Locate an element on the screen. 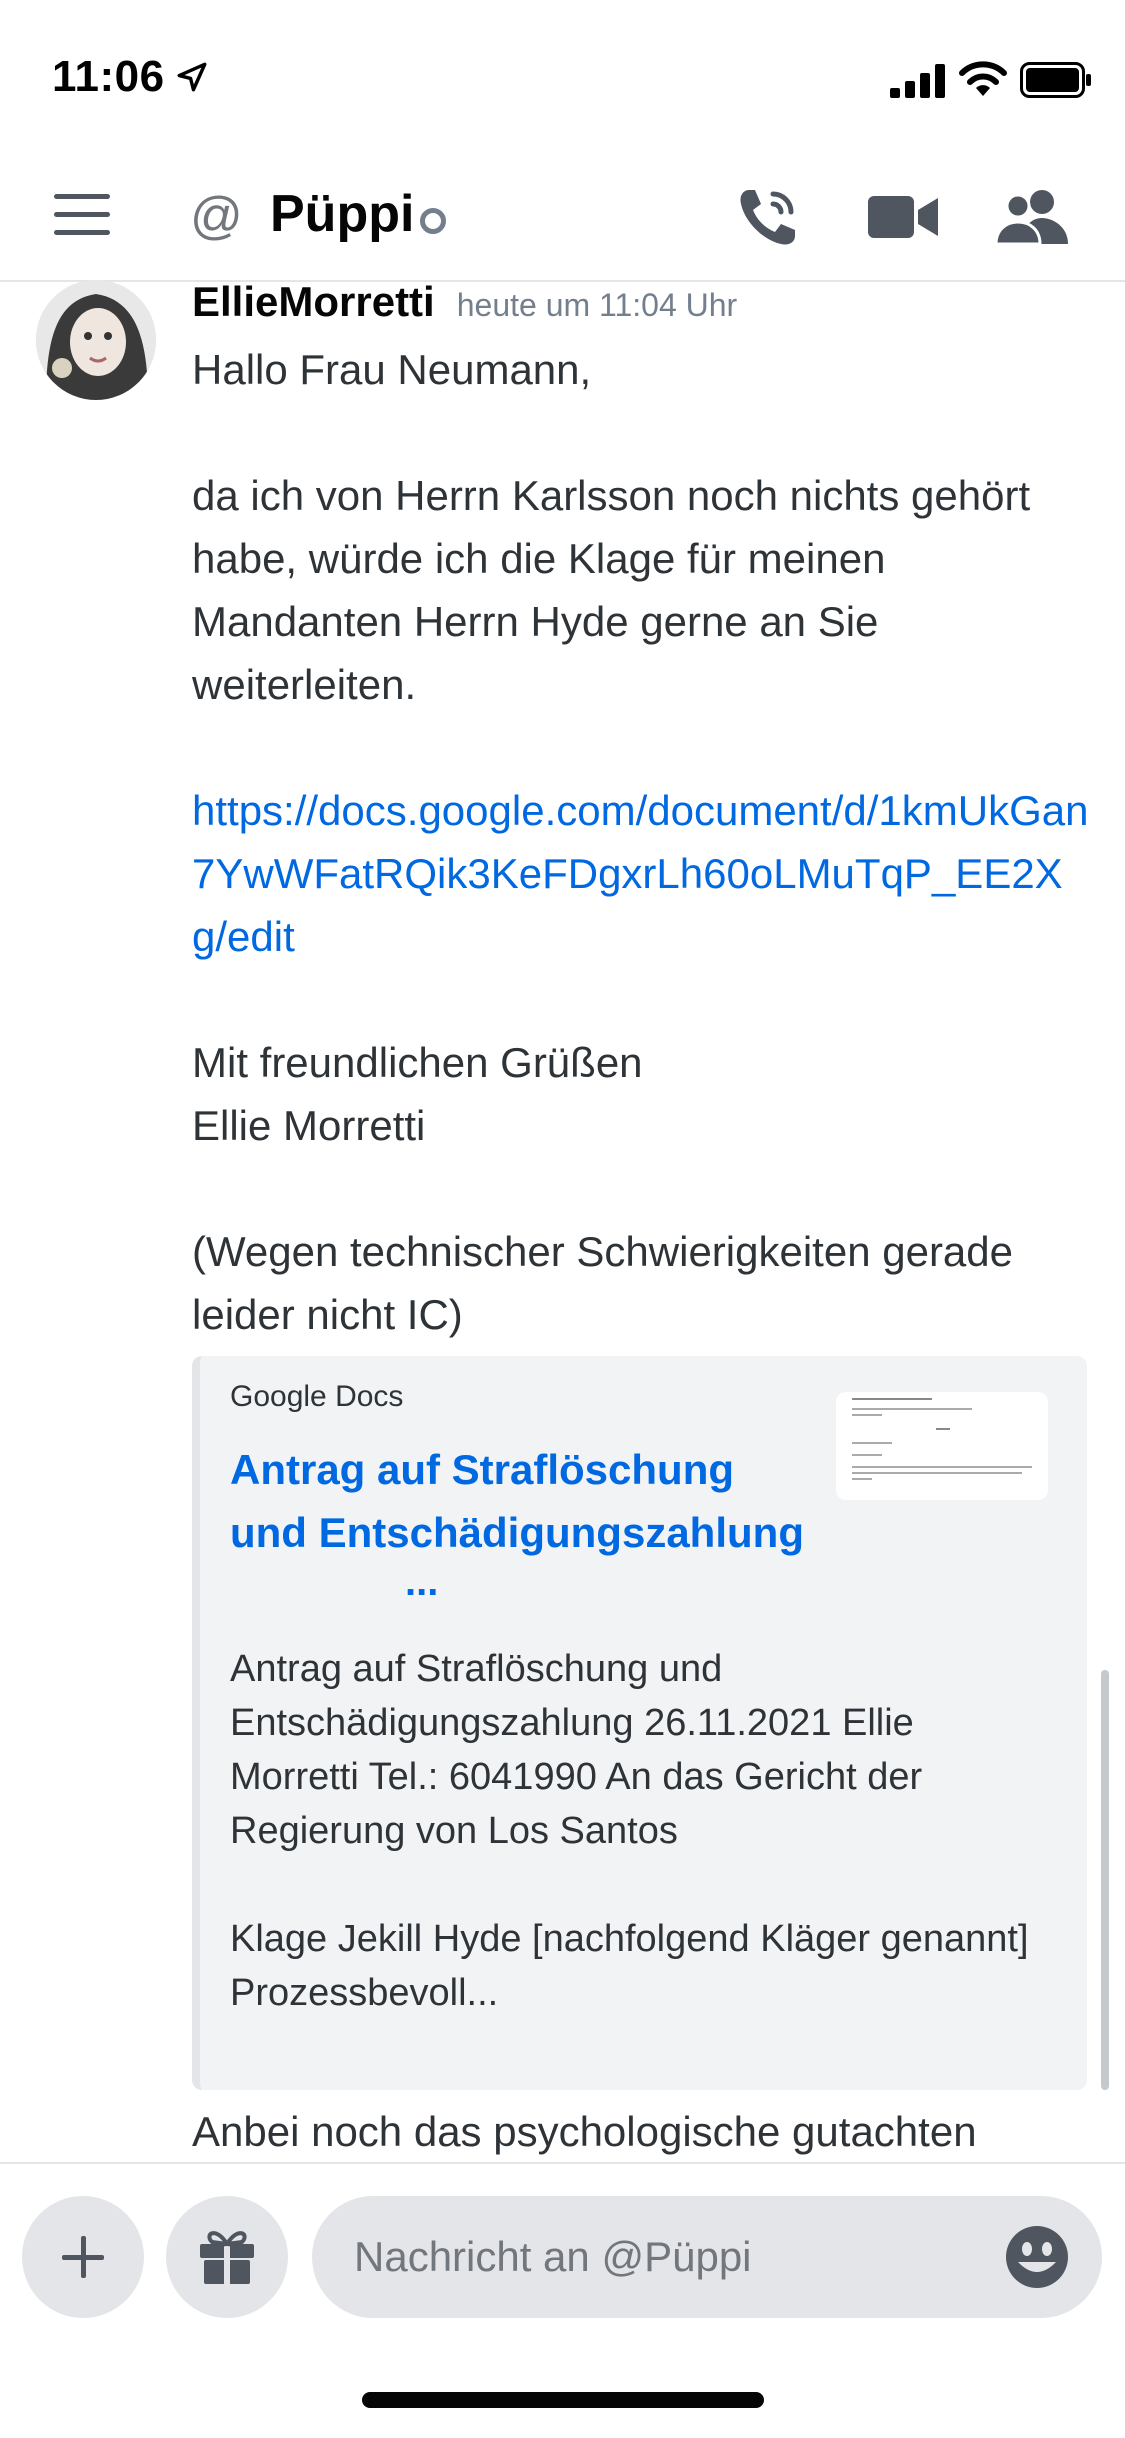 The width and height of the screenshot is (1125, 2438). home-indicator is located at coordinates (563, 2400).